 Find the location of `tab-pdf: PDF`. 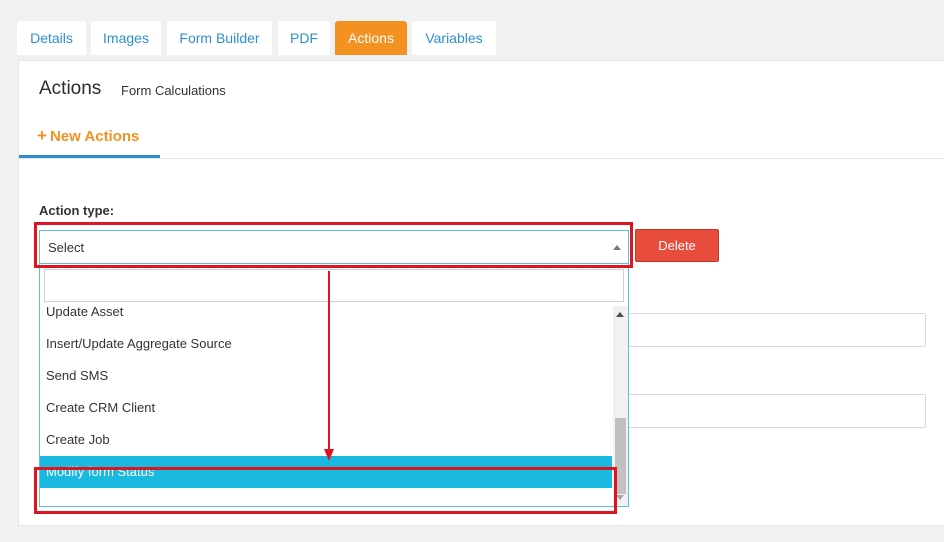

tab-pdf: PDF is located at coordinates (304, 38).